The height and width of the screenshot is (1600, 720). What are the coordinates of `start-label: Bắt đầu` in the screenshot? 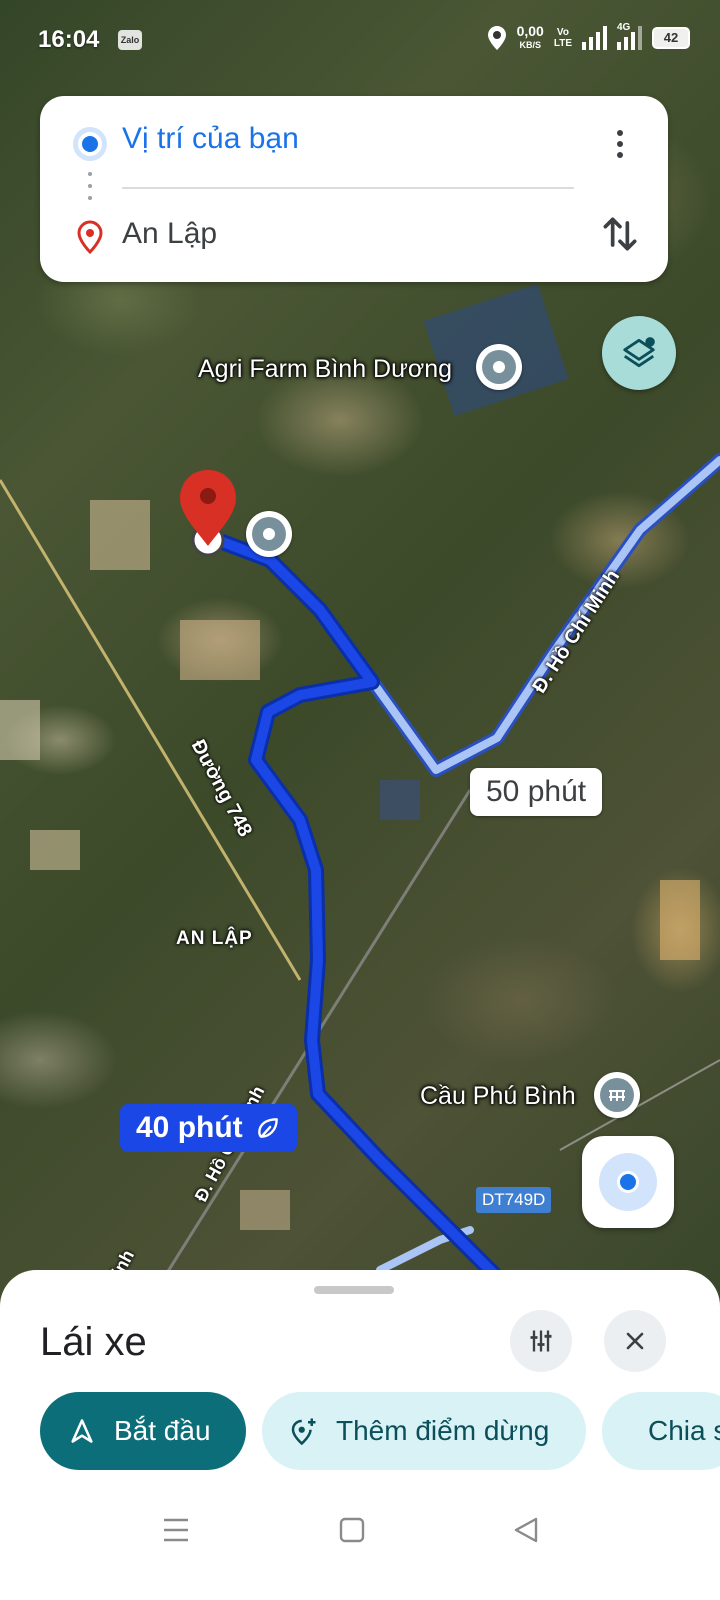 It's located at (162, 1430).